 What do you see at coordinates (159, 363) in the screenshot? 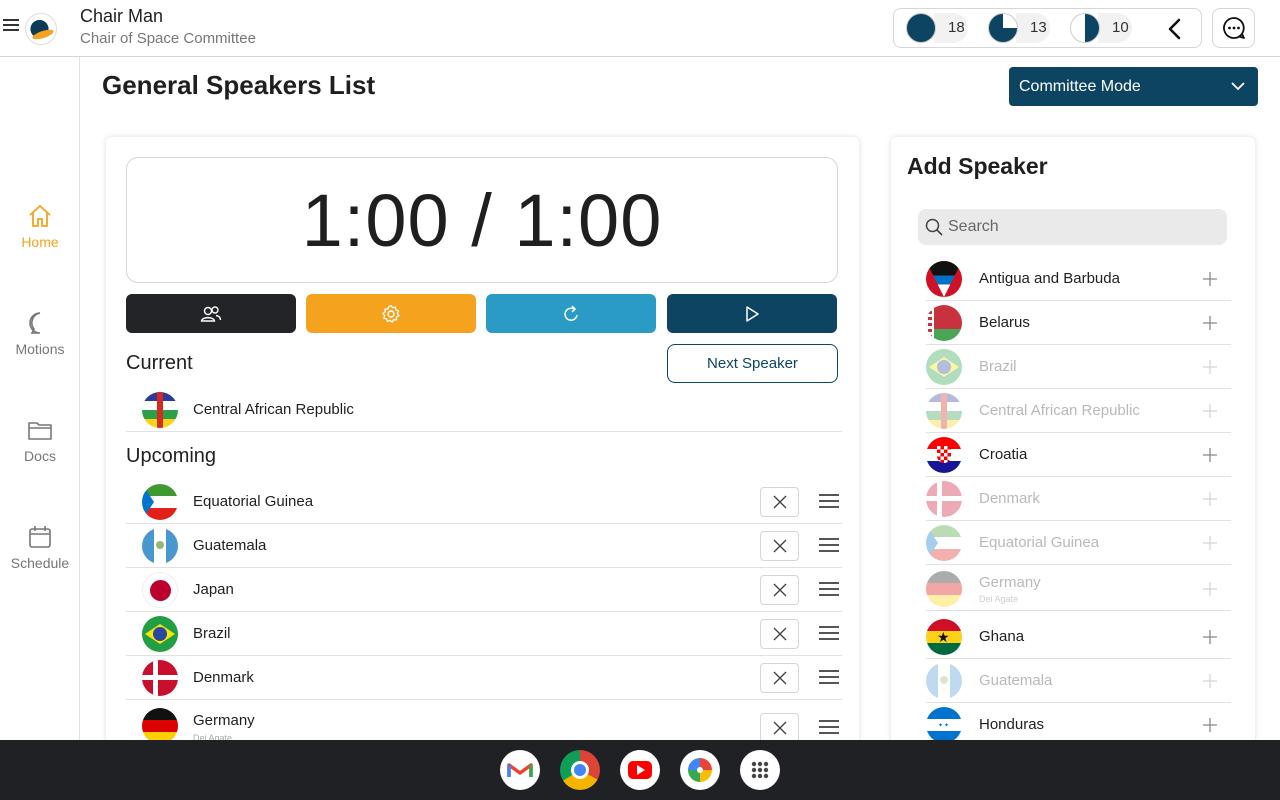
I see `current-section-title: Current` at bounding box center [159, 363].